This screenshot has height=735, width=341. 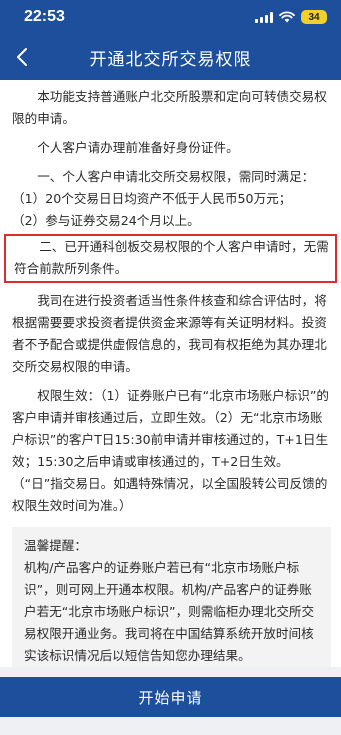 I want to click on battery-icon: 34, so click(x=314, y=17).